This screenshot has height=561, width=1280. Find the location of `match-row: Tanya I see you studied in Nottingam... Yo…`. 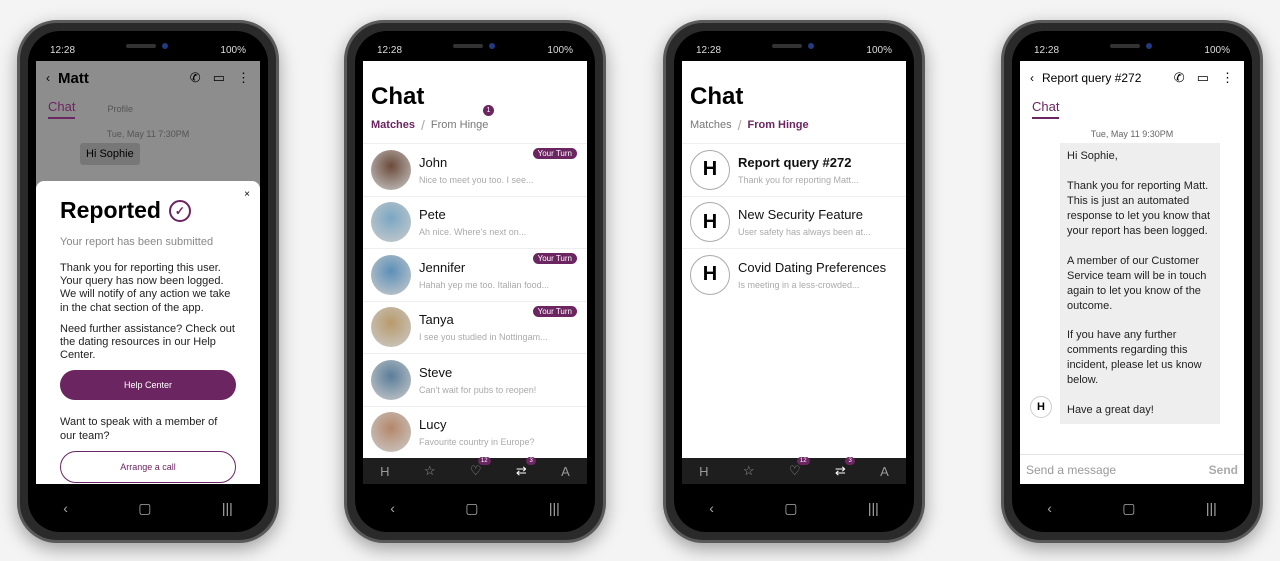

match-row: Tanya I see you studied in Nottingam... Yo… is located at coordinates (475, 327).